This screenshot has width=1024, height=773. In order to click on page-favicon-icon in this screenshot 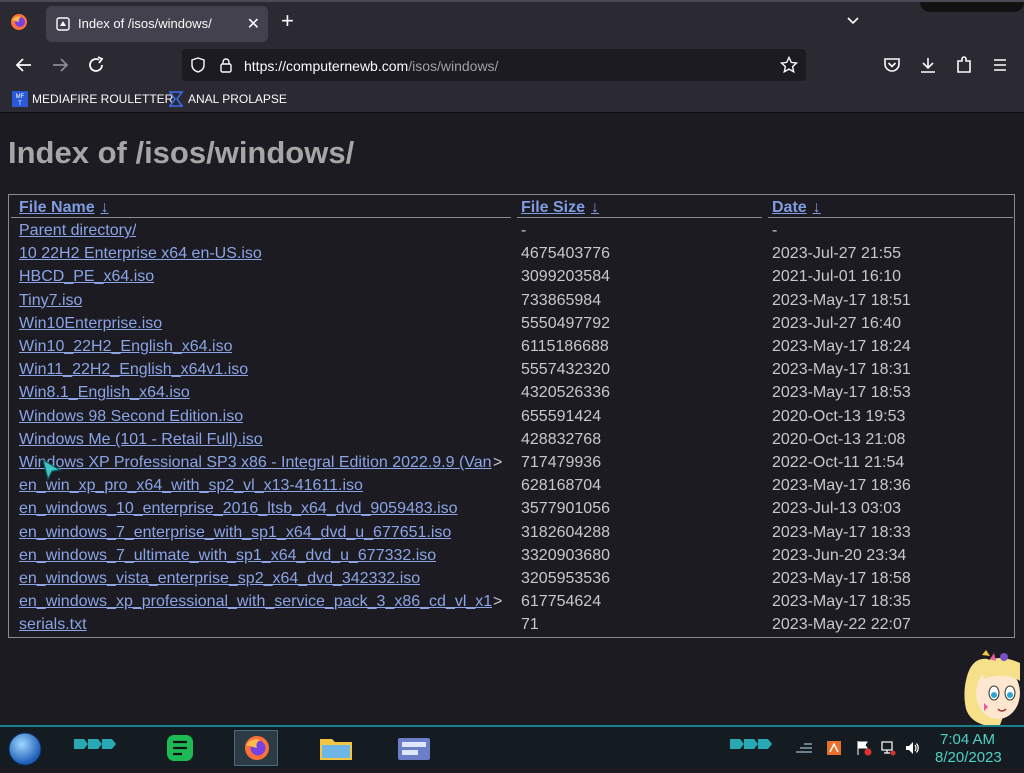, I will do `click(63, 24)`.